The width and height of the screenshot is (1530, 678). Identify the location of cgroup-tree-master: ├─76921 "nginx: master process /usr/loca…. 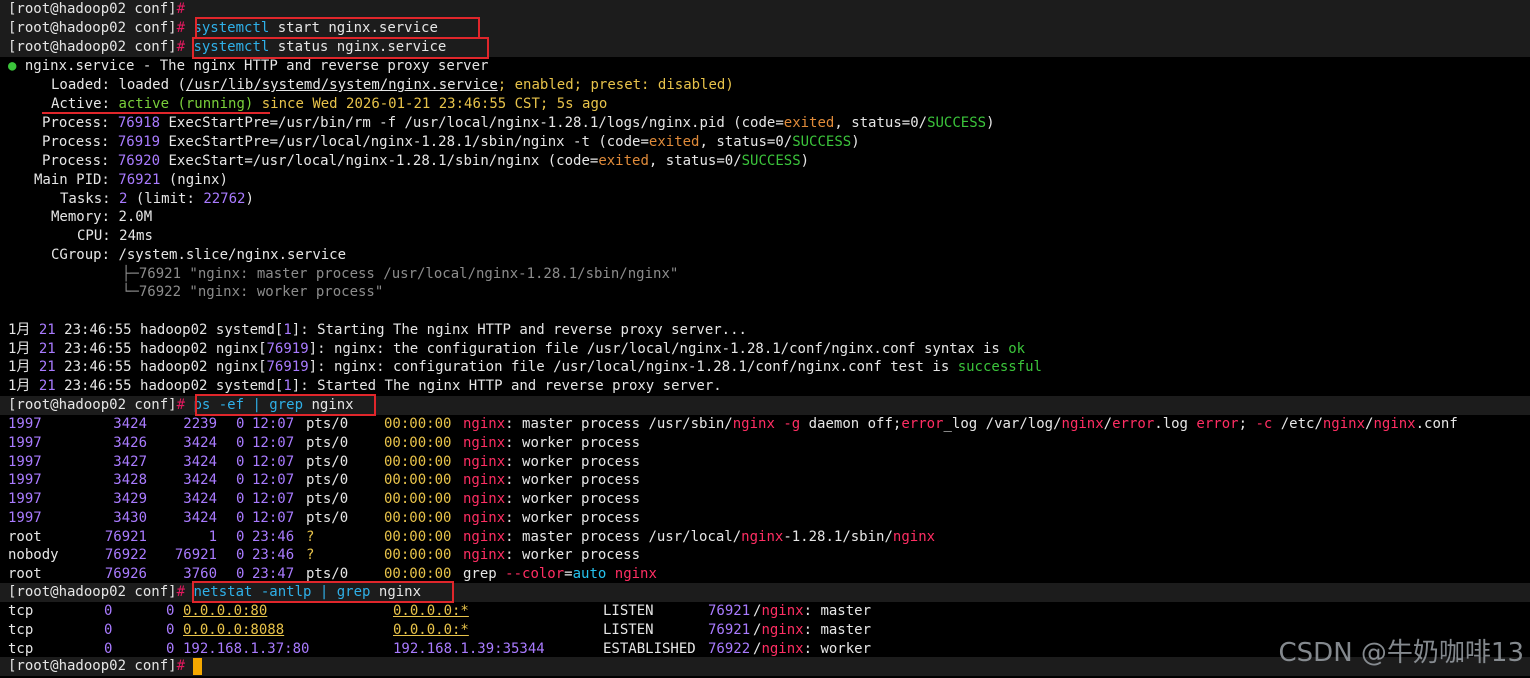
(400, 274).